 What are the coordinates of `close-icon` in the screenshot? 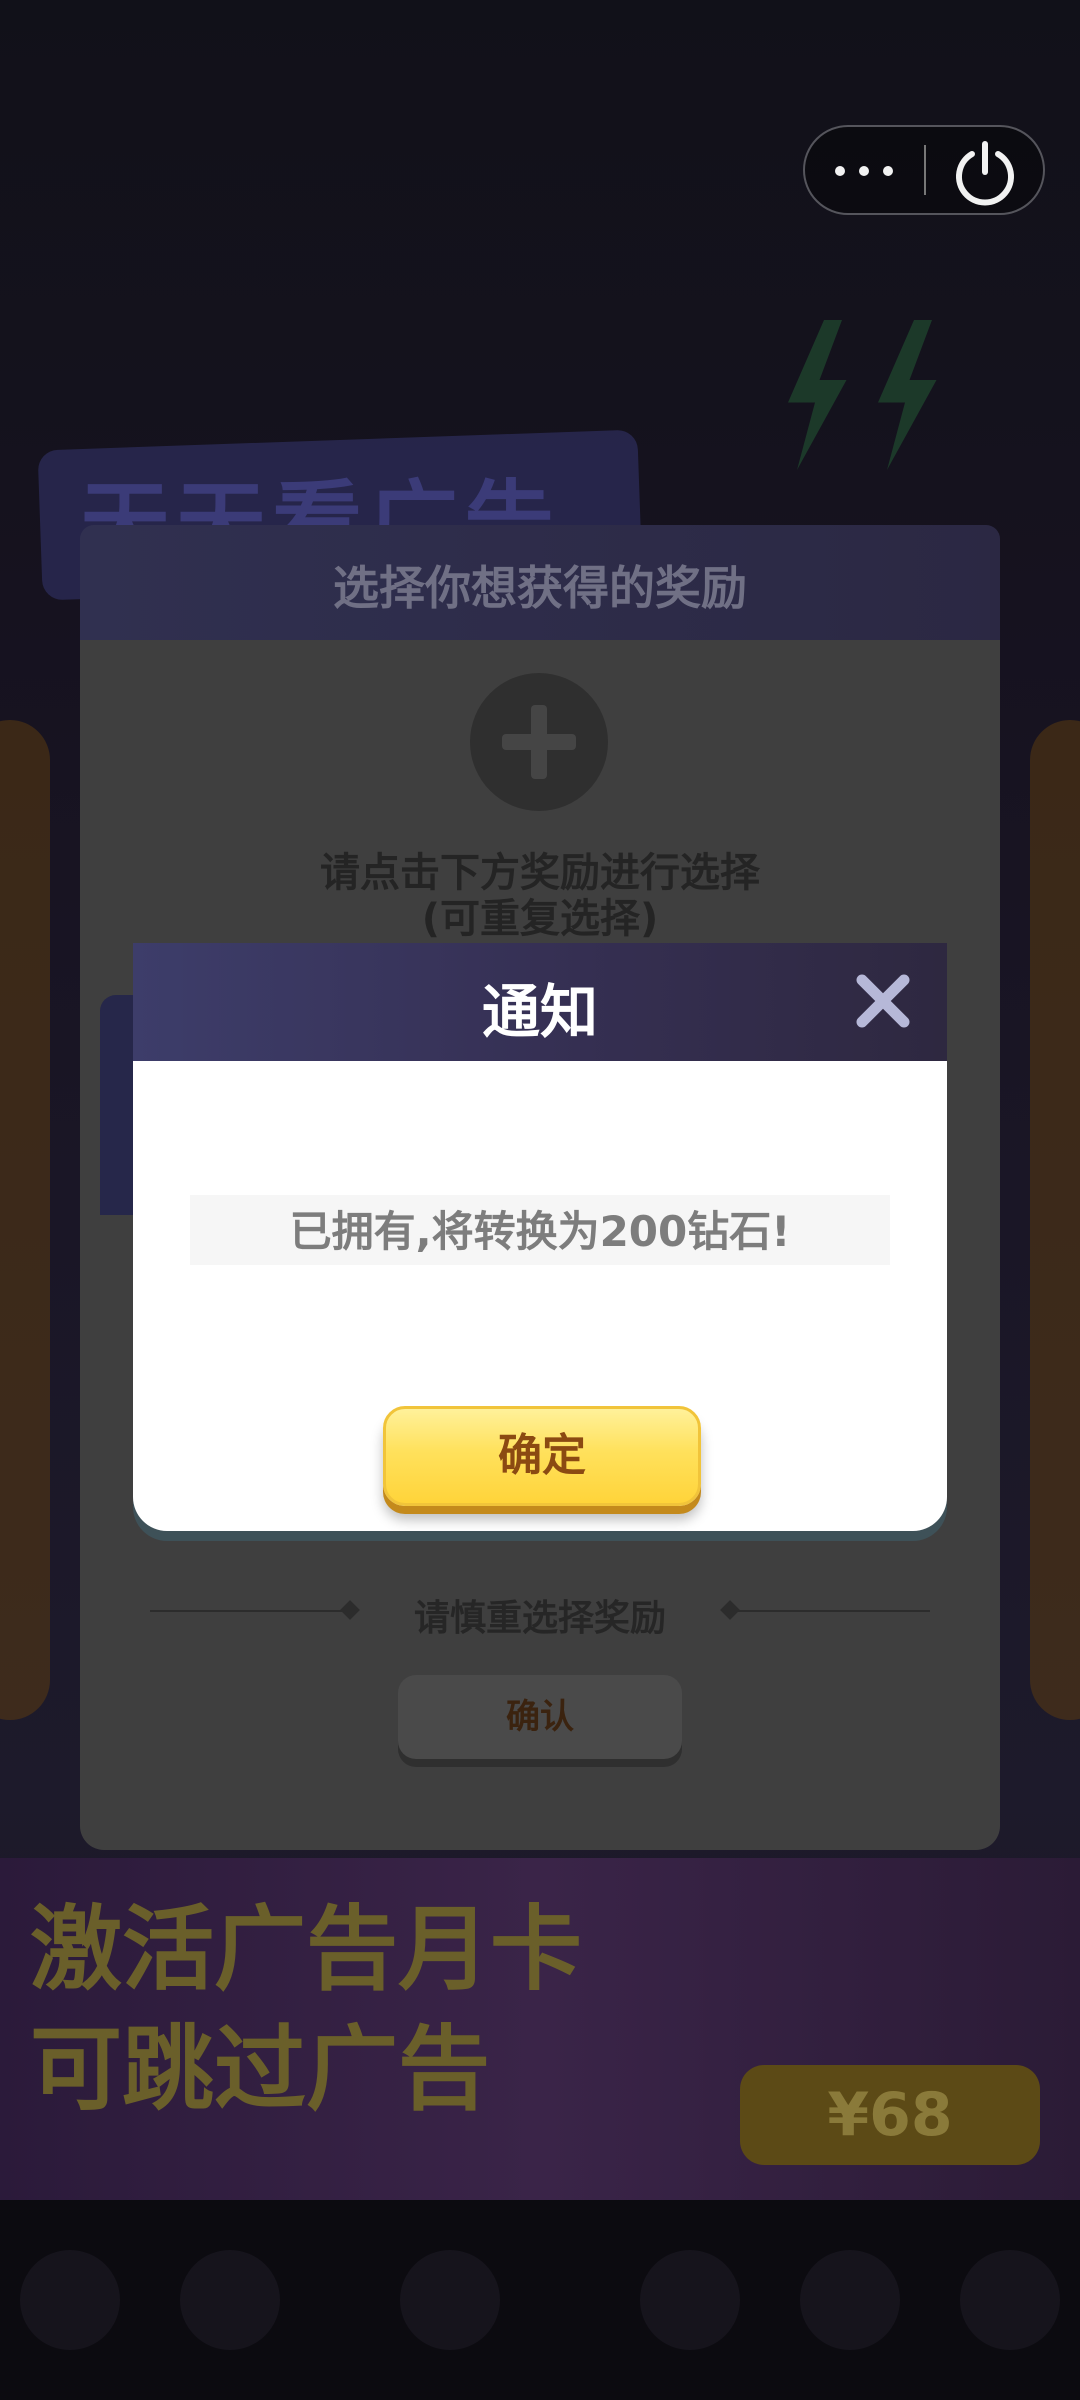 It's located at (883, 1001).